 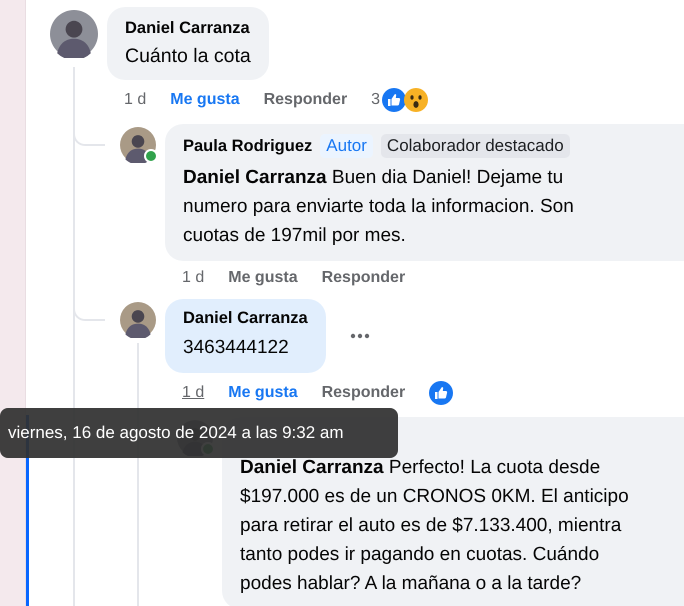 I want to click on comment-text: Cuánto la cota, so click(x=188, y=56).